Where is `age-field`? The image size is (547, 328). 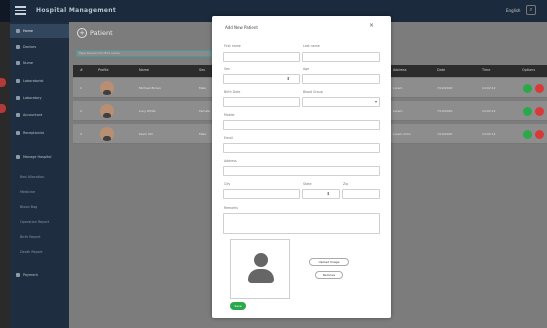
age-field is located at coordinates (341, 79).